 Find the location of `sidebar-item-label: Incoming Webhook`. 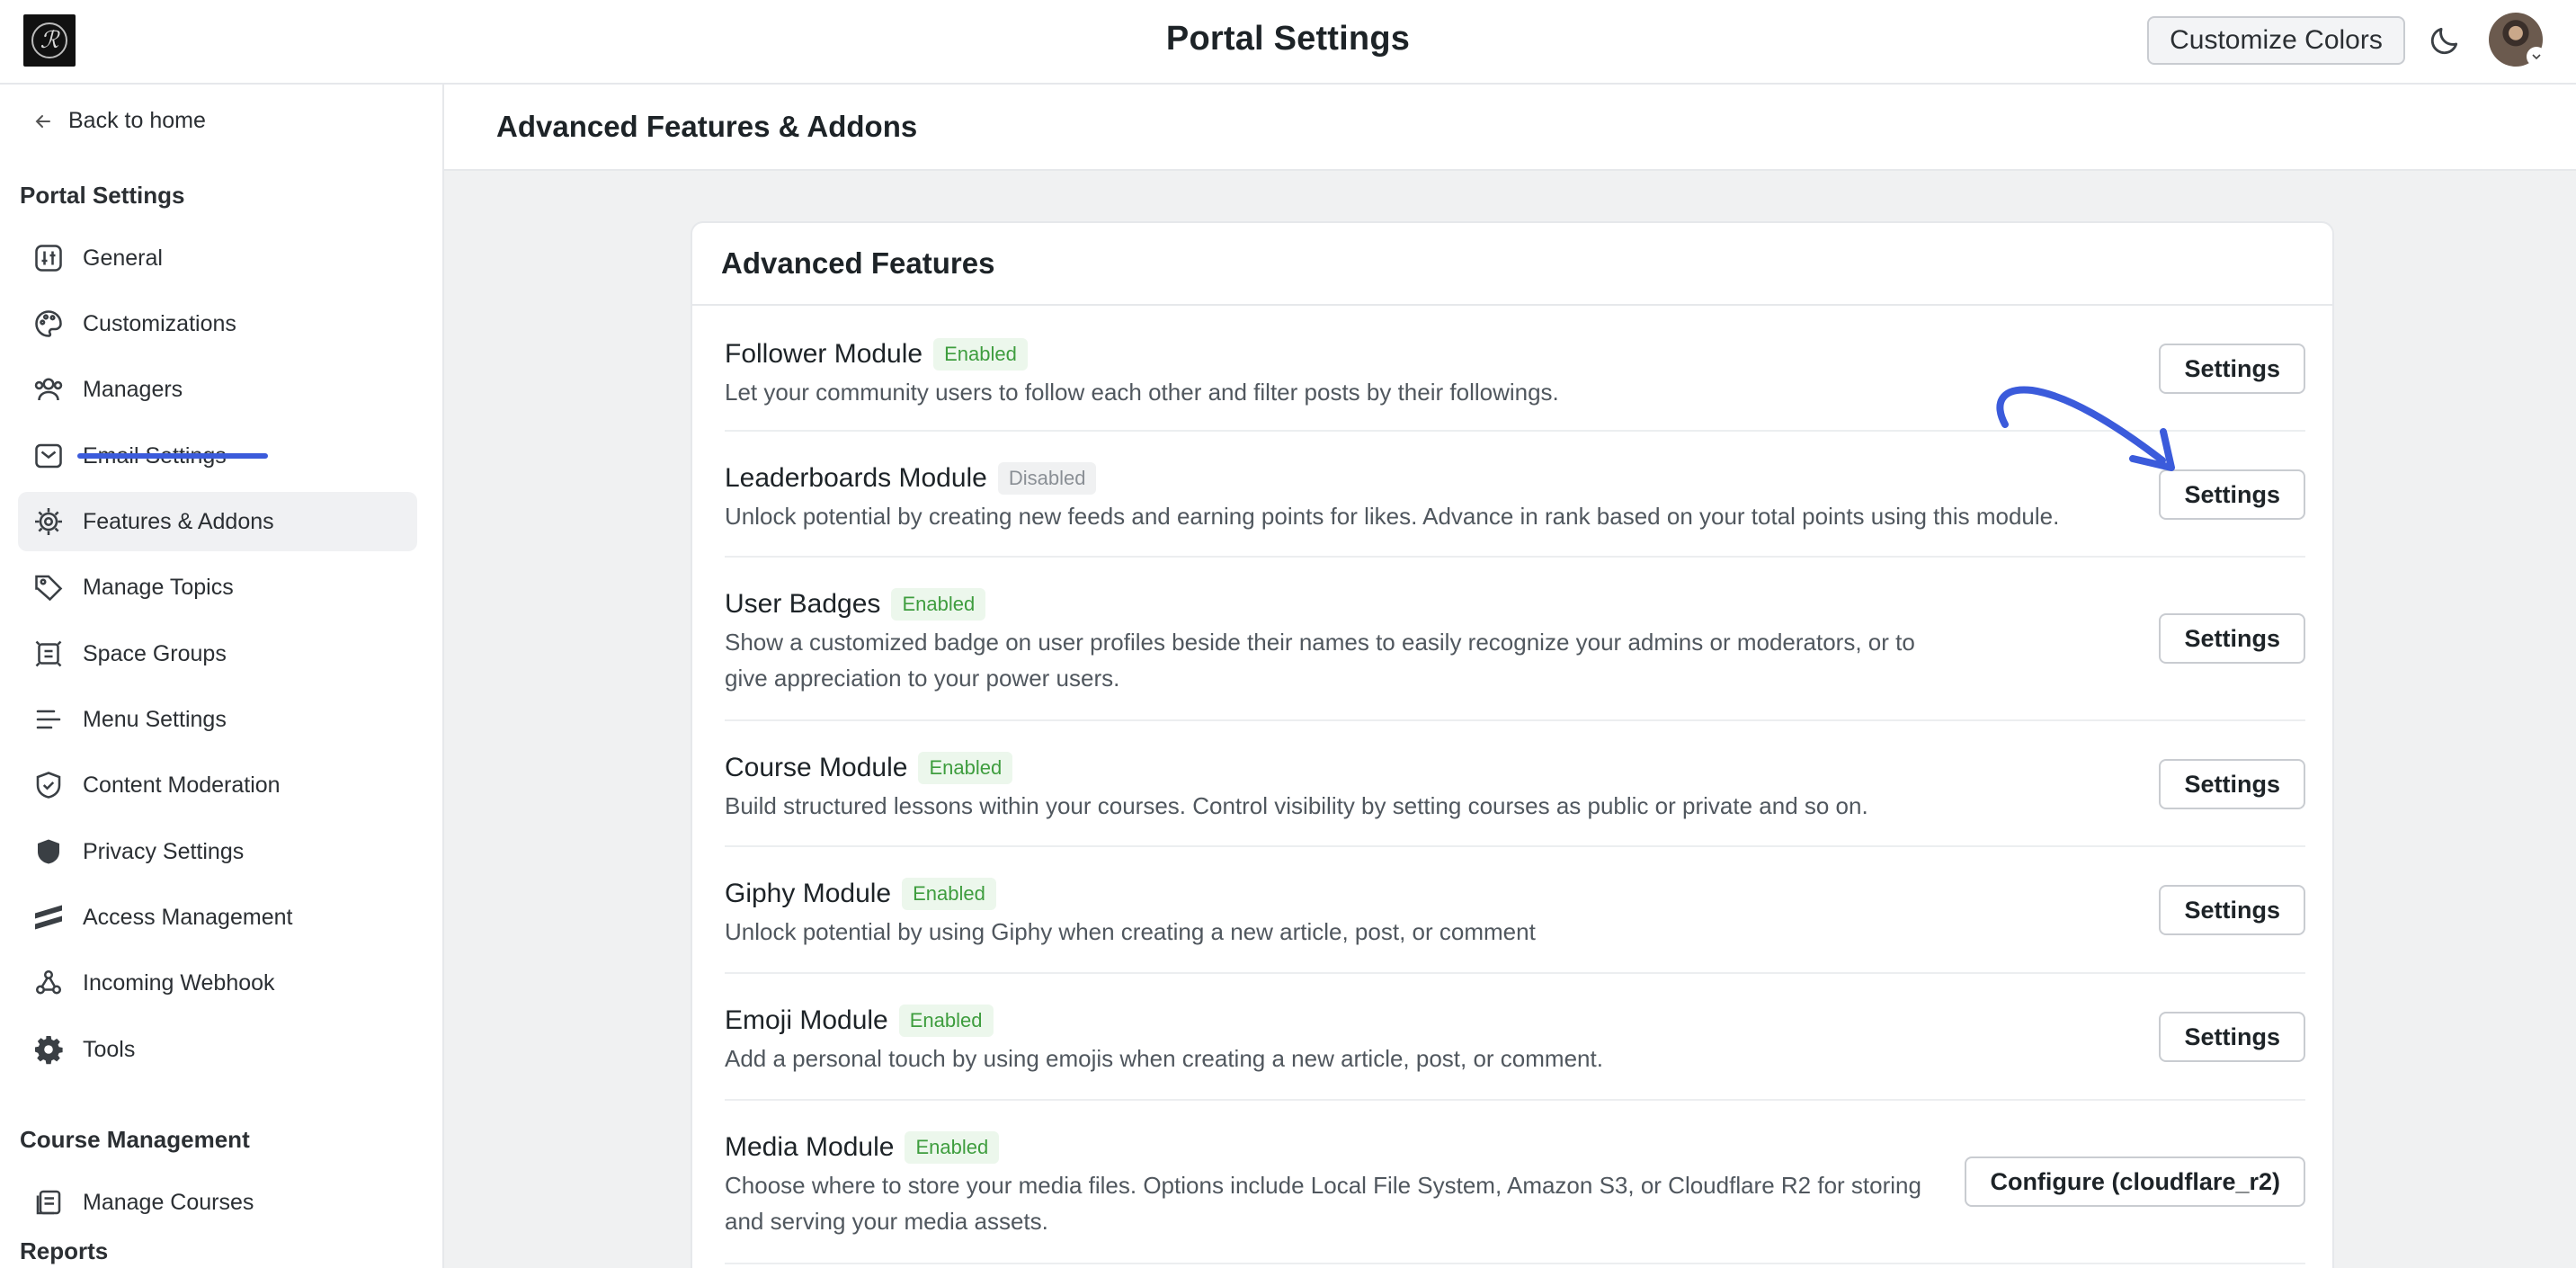

sidebar-item-label: Incoming Webhook is located at coordinates (179, 982).